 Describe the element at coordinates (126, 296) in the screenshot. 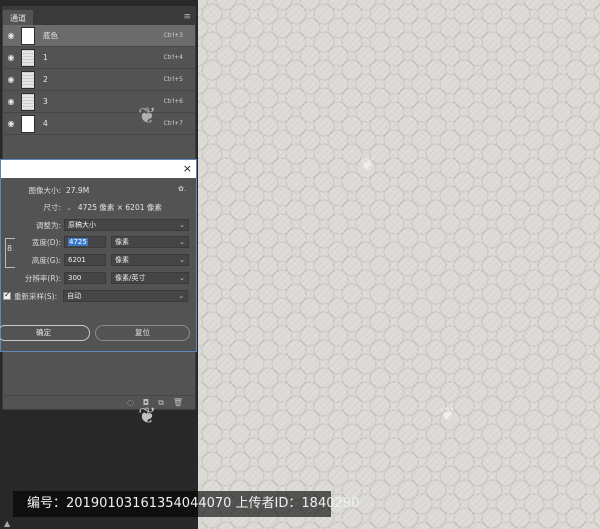

I see `resample-select: 自动 ⌄` at that location.